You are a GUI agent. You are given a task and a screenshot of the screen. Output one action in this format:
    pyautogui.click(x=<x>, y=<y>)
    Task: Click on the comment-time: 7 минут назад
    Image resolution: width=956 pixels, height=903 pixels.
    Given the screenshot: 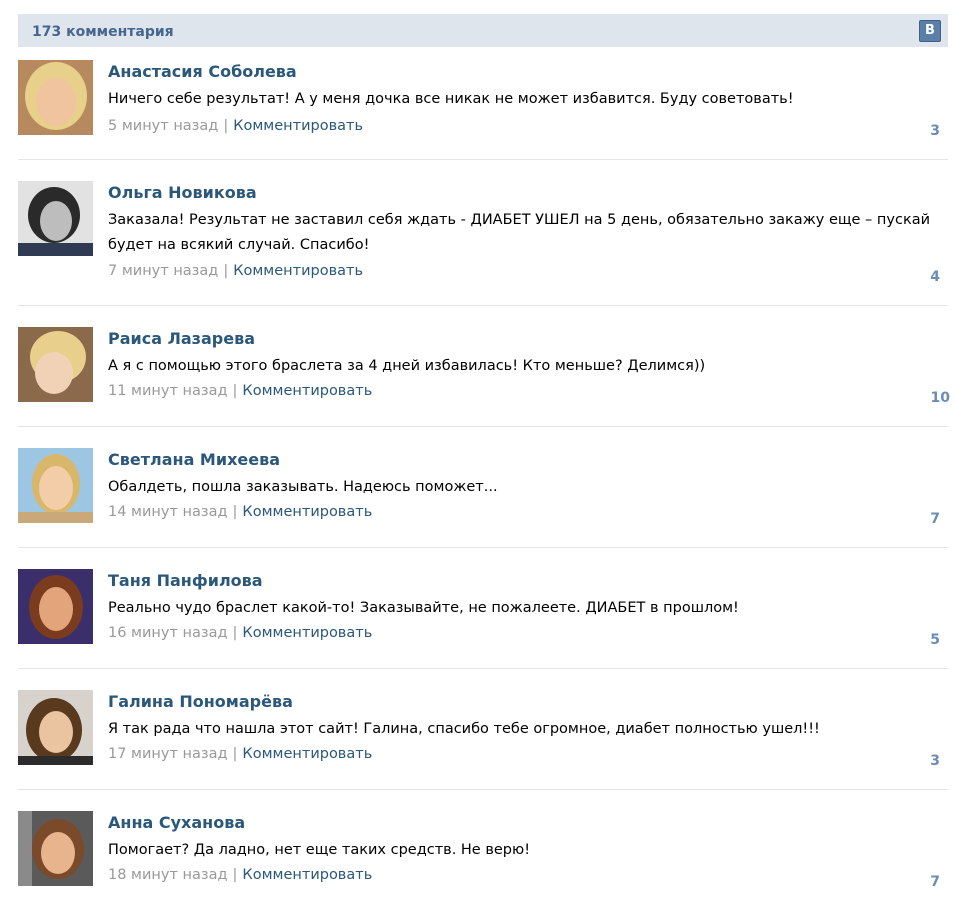 What is the action you would take?
    pyautogui.click(x=163, y=271)
    